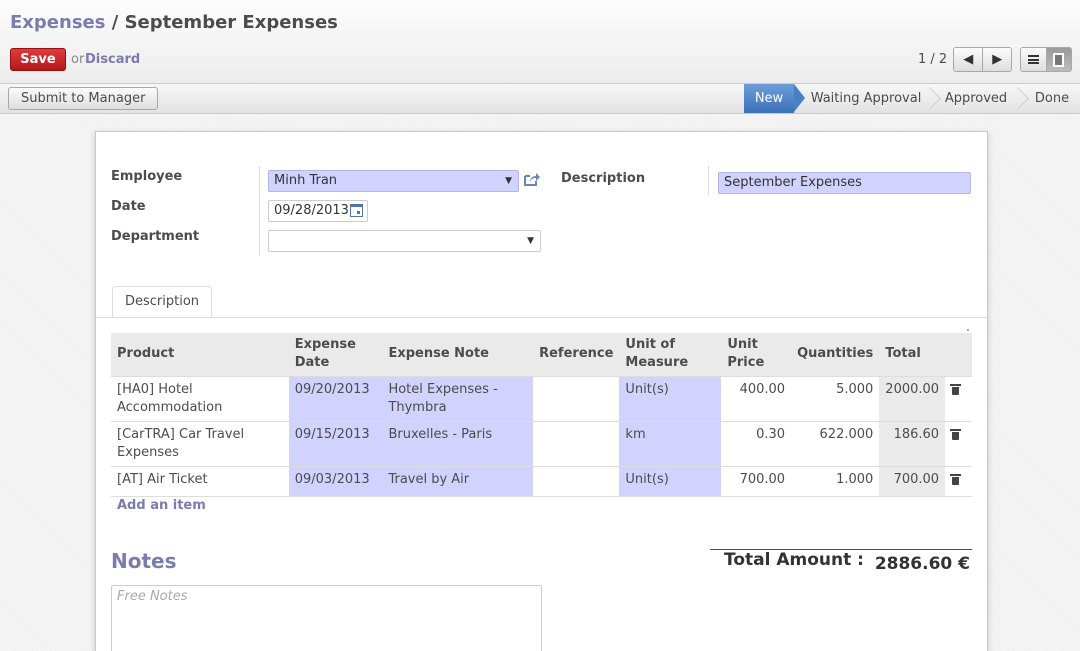 The width and height of the screenshot is (1080, 651). What do you see at coordinates (404, 241) in the screenshot?
I see `department-select: ▼` at bounding box center [404, 241].